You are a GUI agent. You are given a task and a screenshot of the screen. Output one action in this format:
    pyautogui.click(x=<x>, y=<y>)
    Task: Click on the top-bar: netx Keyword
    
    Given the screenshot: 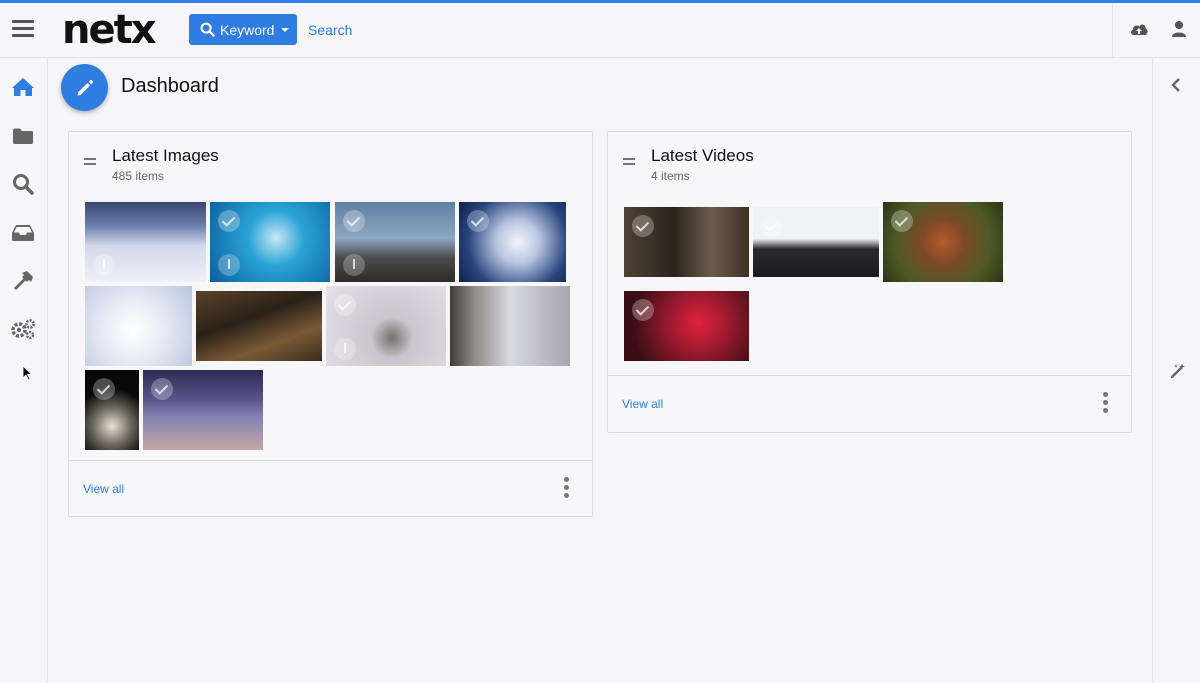 What is the action you would take?
    pyautogui.click(x=600, y=30)
    